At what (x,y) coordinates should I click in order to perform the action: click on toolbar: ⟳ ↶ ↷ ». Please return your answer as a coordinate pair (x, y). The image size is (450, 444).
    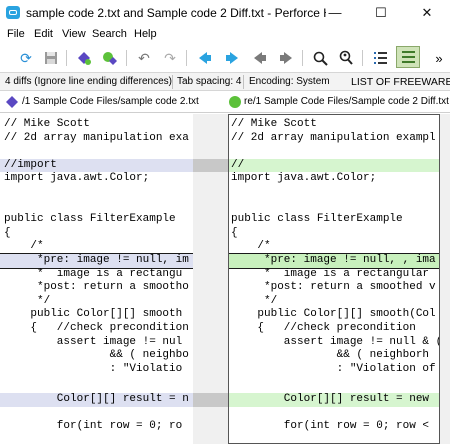
    Looking at the image, I should click on (225, 58).